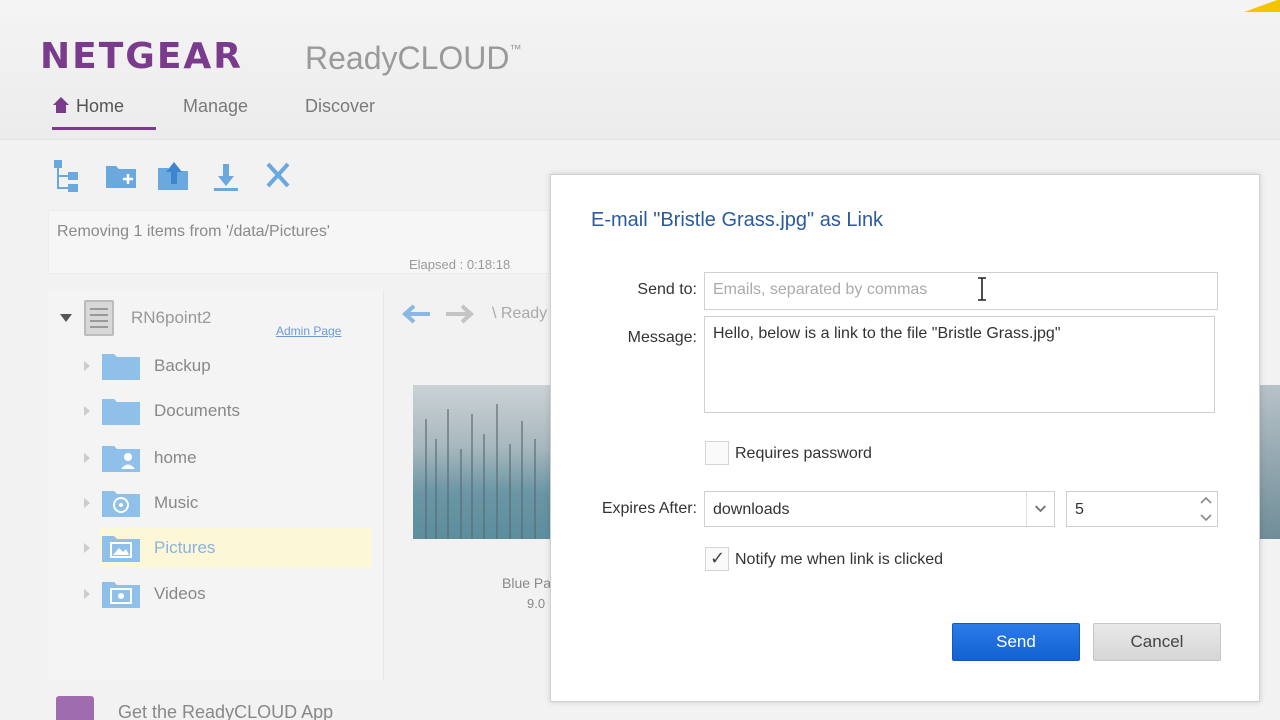  What do you see at coordinates (226, 176) in the screenshot?
I see `download-icon` at bounding box center [226, 176].